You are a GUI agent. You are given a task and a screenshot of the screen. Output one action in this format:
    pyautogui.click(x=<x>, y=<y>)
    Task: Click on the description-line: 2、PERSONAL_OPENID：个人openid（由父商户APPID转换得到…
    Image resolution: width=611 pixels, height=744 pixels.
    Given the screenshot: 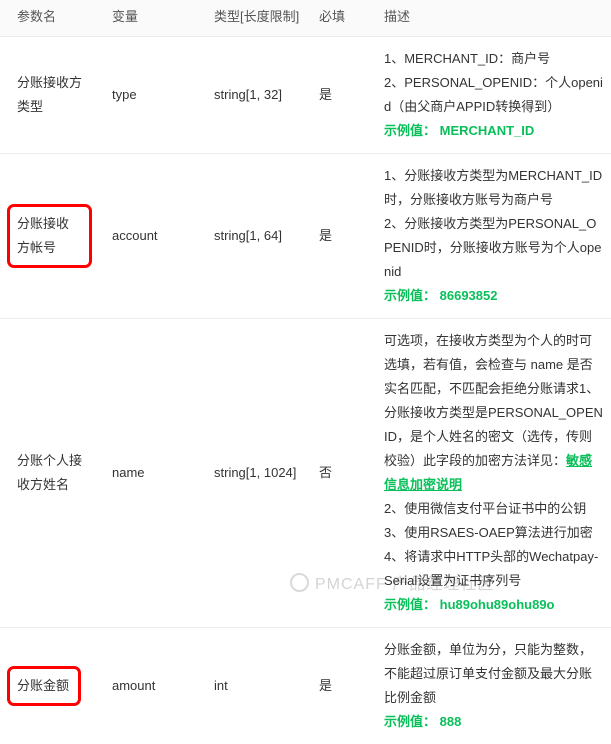 What is the action you would take?
    pyautogui.click(x=493, y=95)
    